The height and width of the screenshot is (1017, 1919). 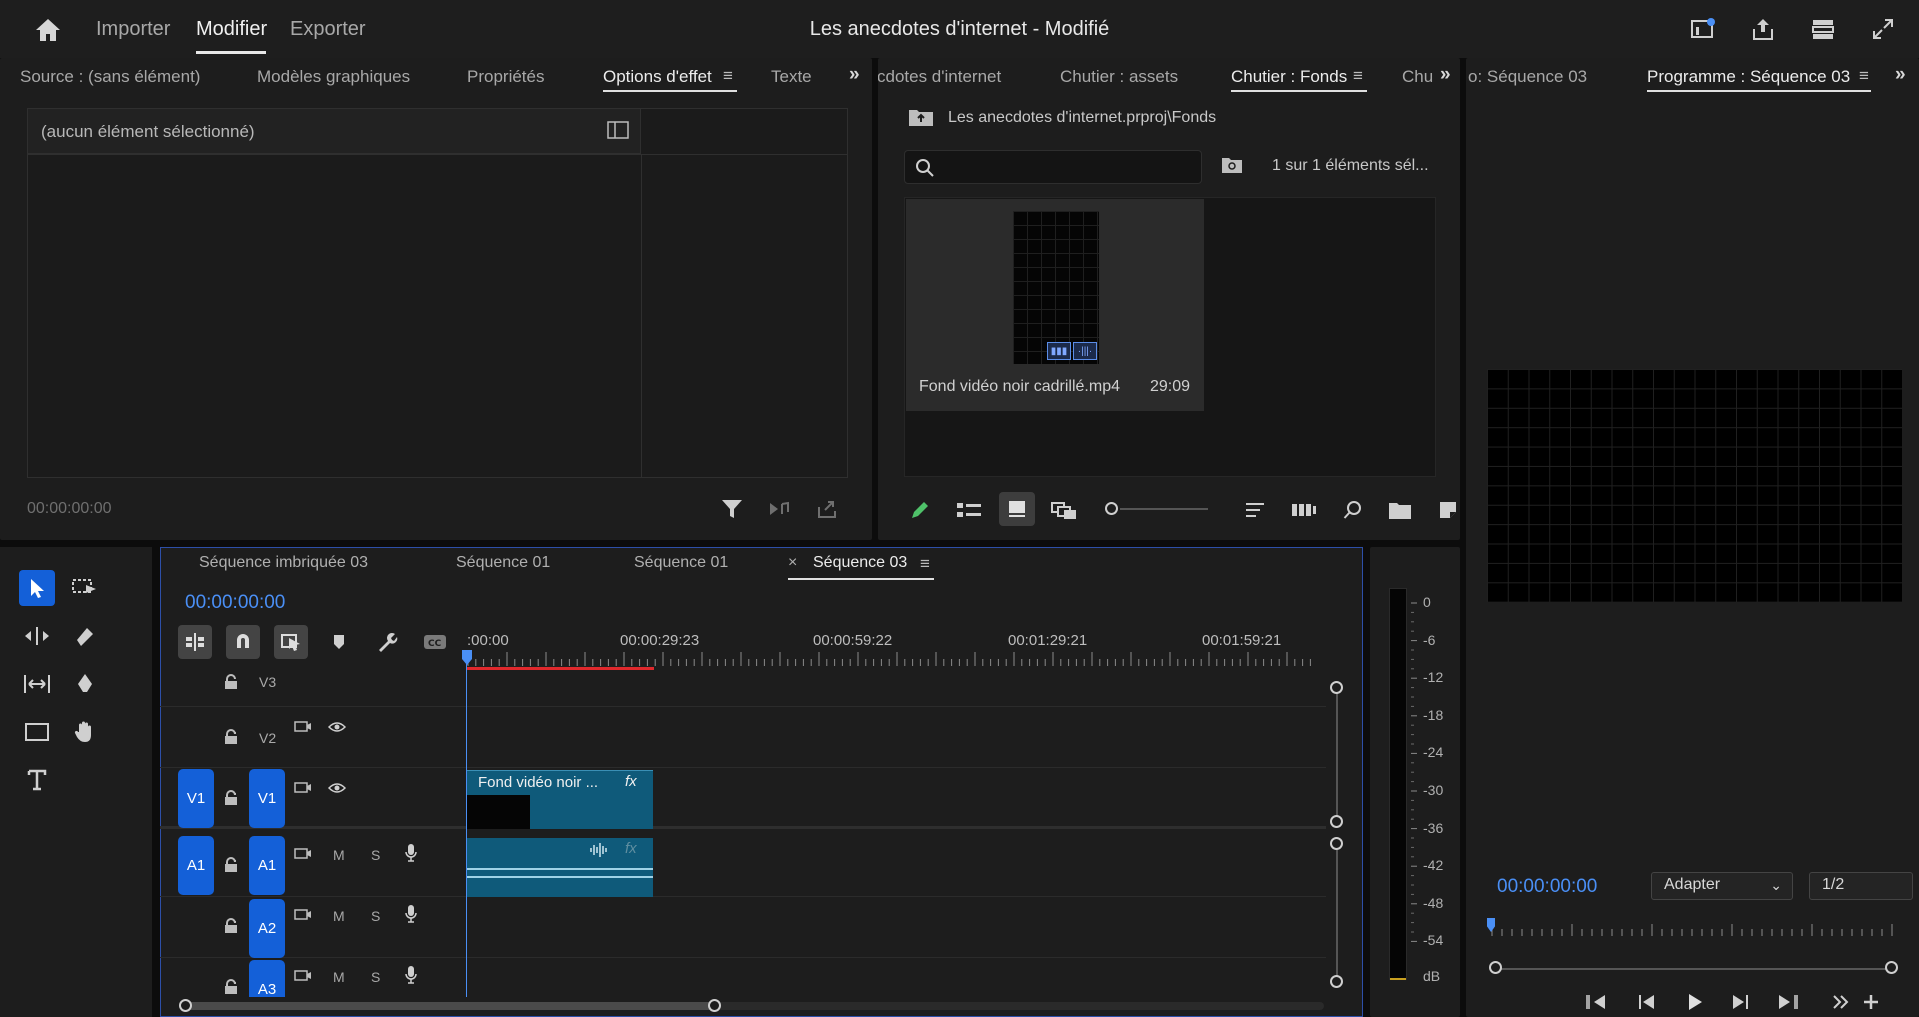 What do you see at coordinates (1417, 77) in the screenshot?
I see `tab-bin-overflow: Chu` at bounding box center [1417, 77].